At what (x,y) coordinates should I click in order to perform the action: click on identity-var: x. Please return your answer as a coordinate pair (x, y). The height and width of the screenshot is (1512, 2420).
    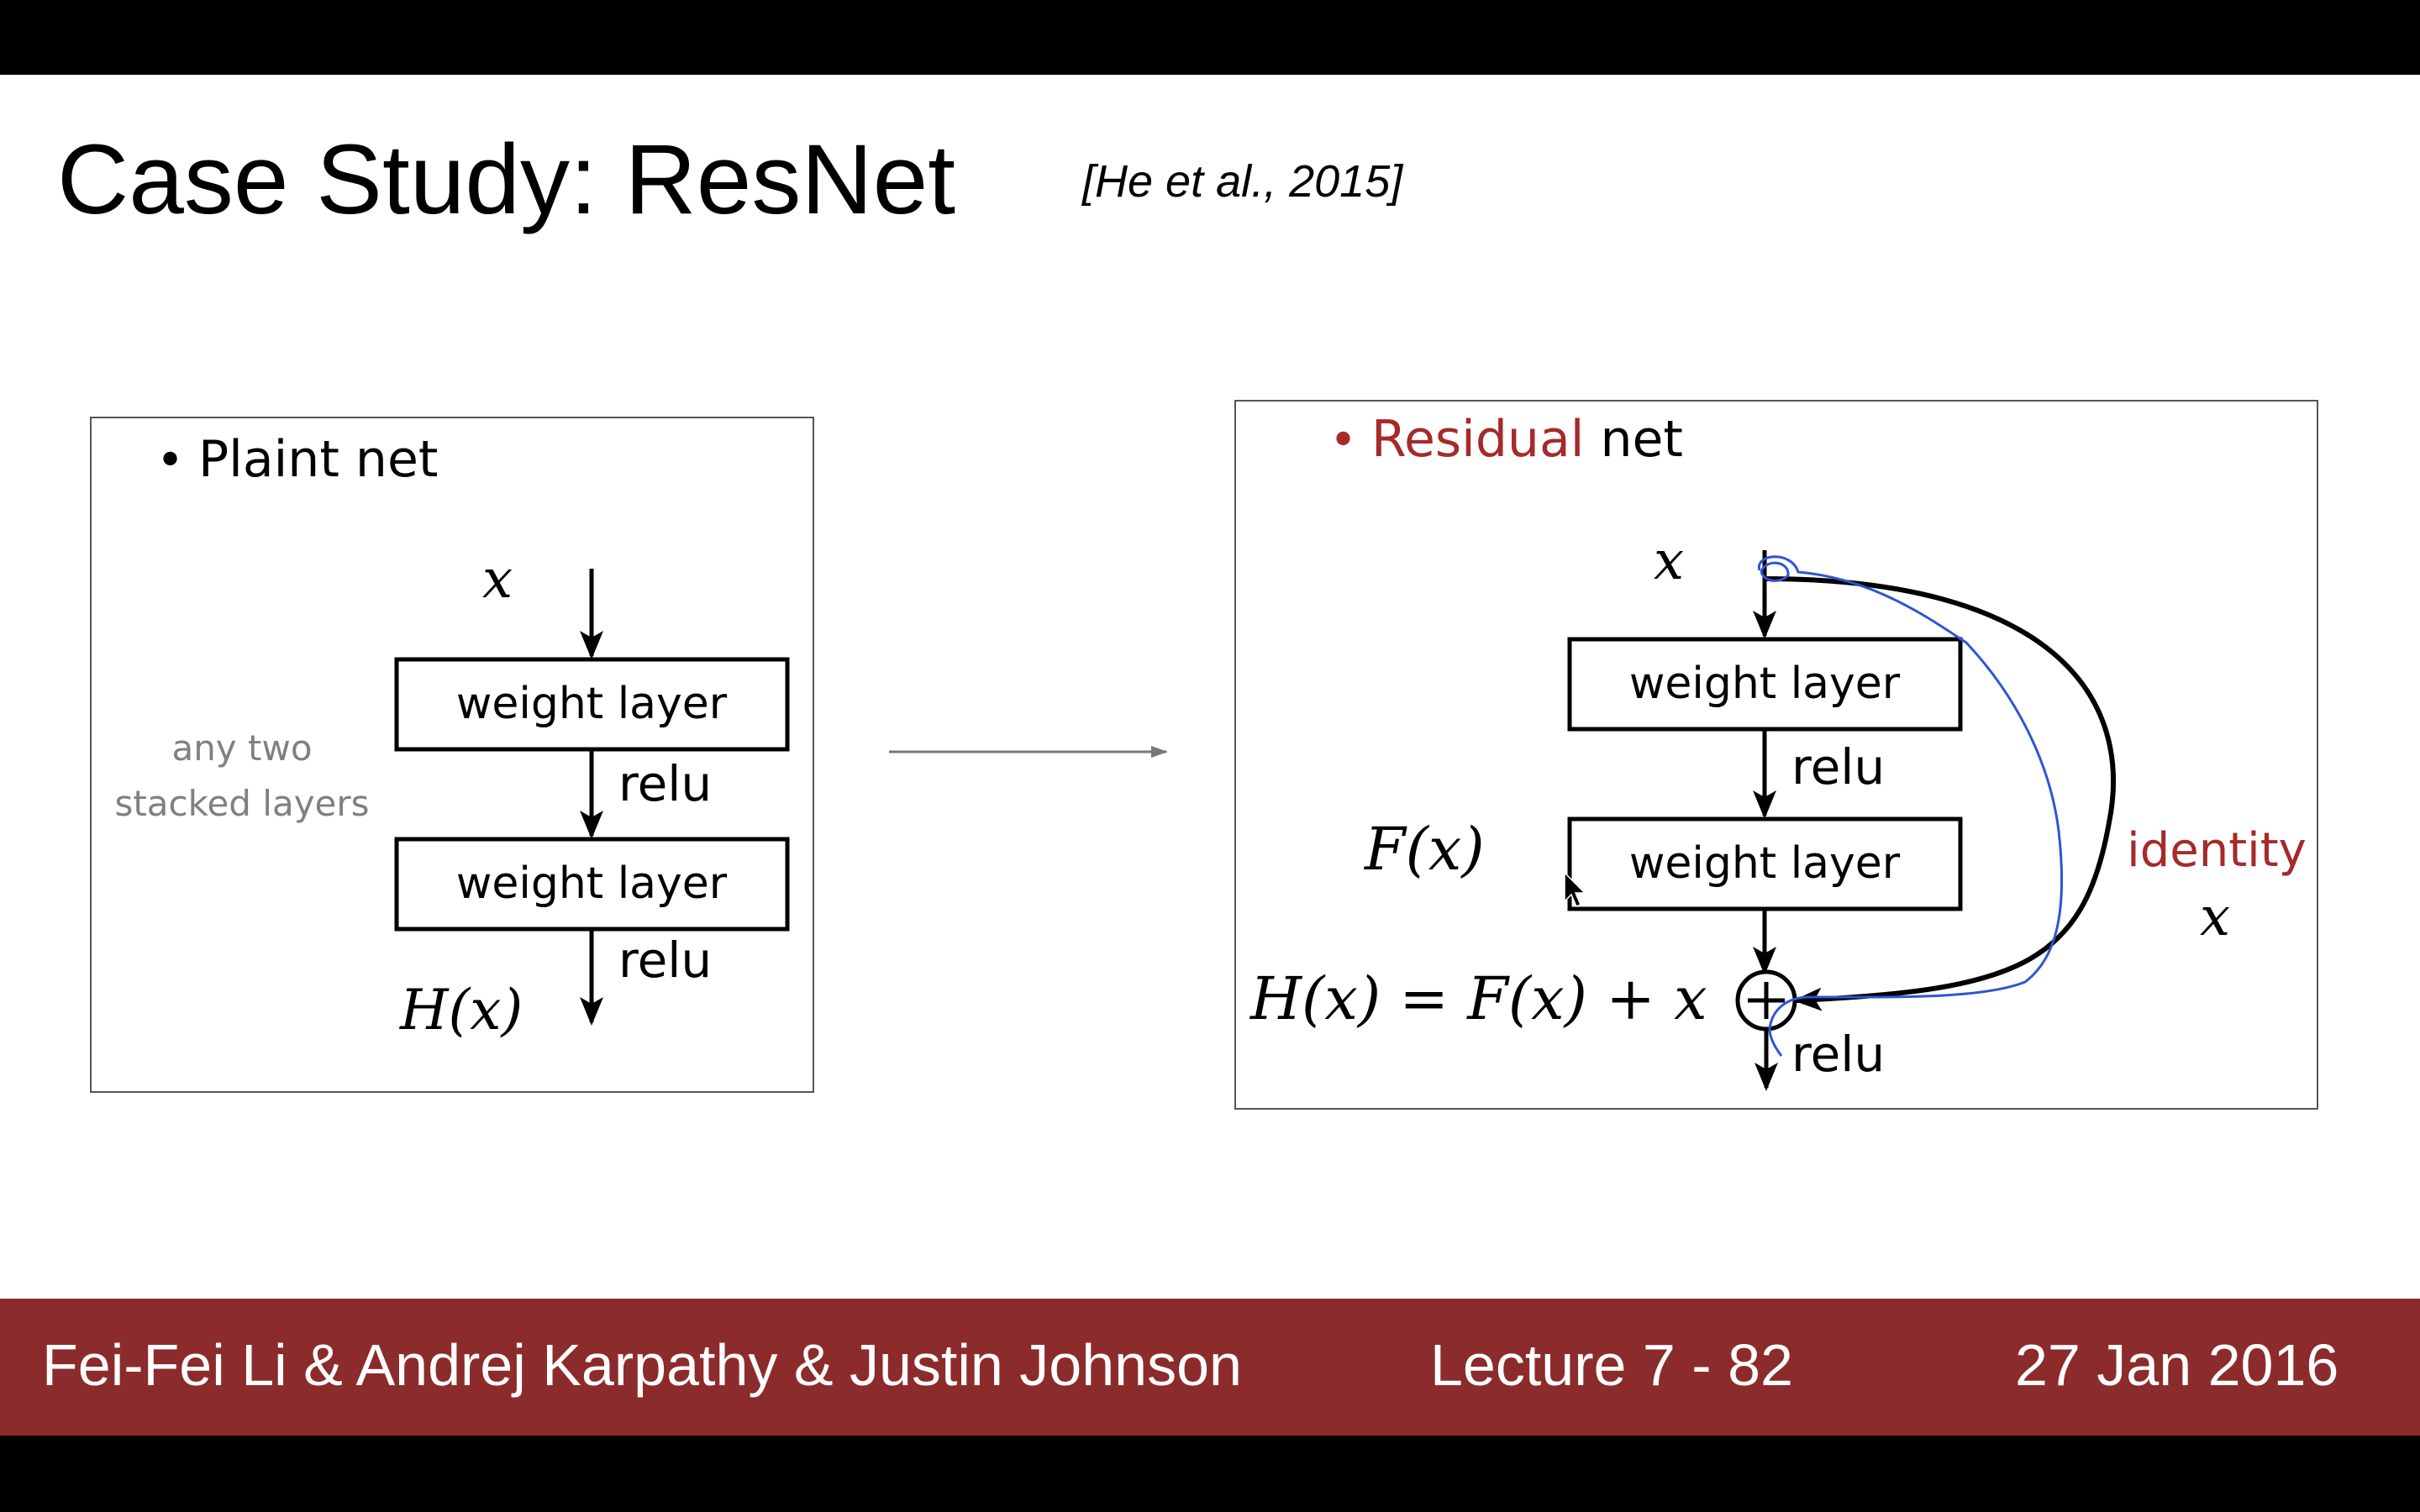
    Looking at the image, I should click on (2215, 917).